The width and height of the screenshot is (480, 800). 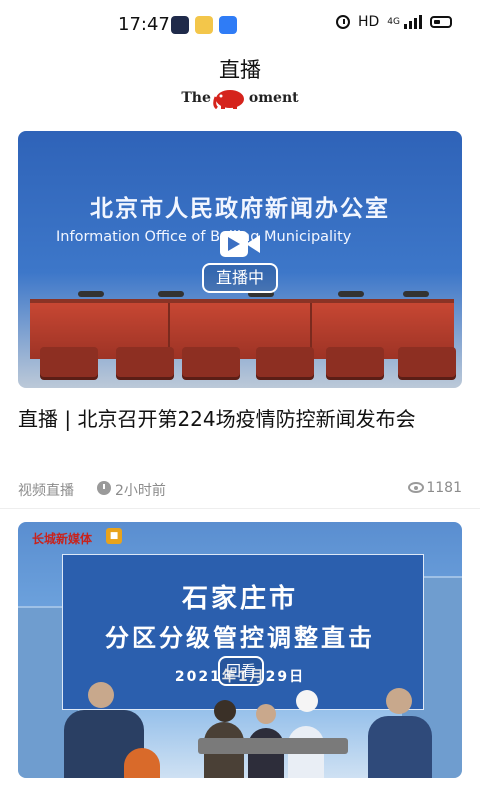 I want to click on article-meta: 视频直播 2小时前 1181, so click(x=240, y=491).